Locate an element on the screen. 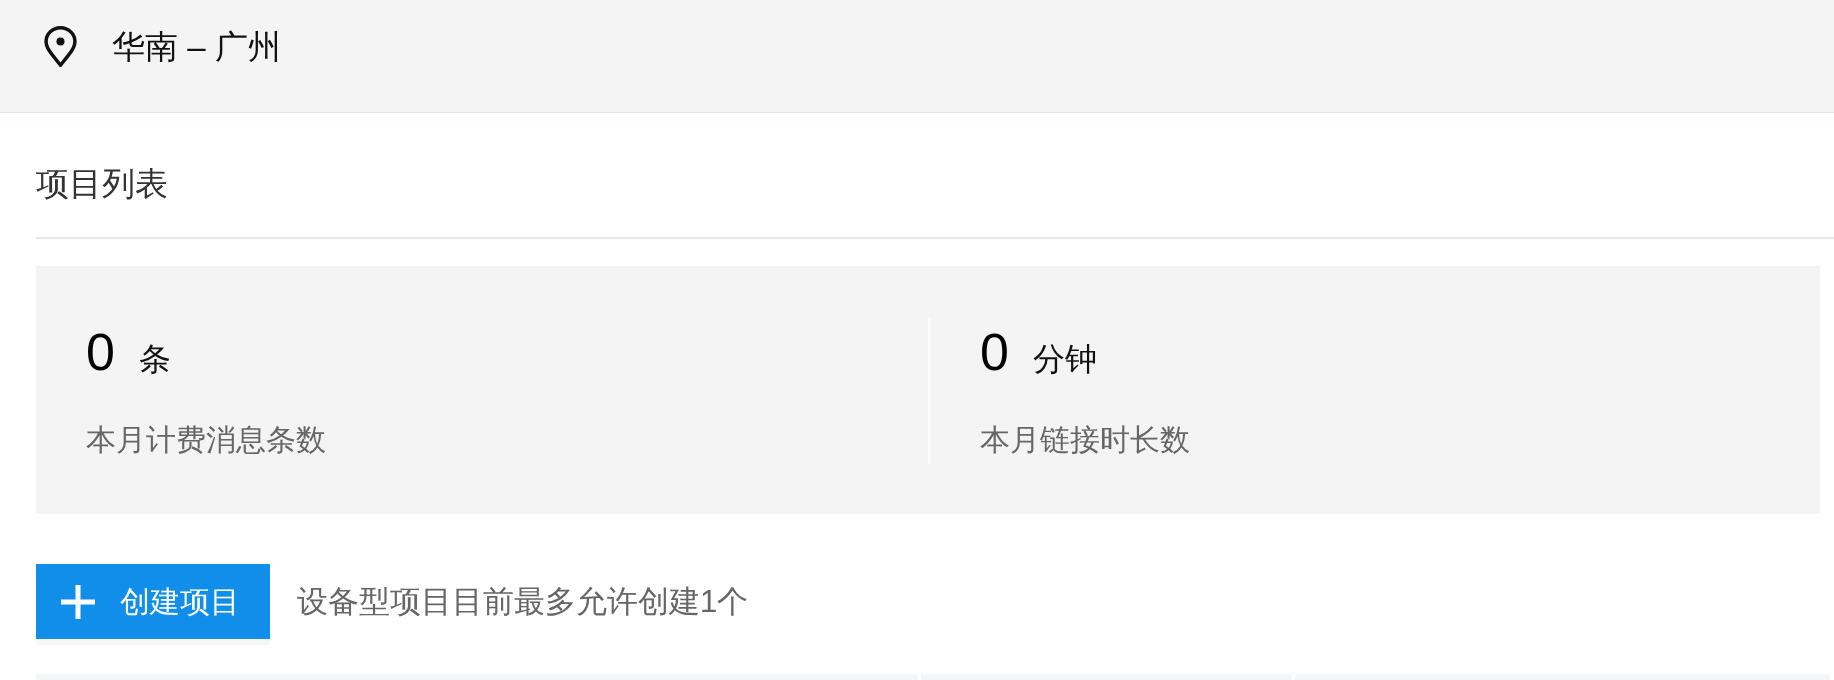 The width and height of the screenshot is (1834, 680). stat-label: 本月链接时长数 is located at coordinates (1085, 440).